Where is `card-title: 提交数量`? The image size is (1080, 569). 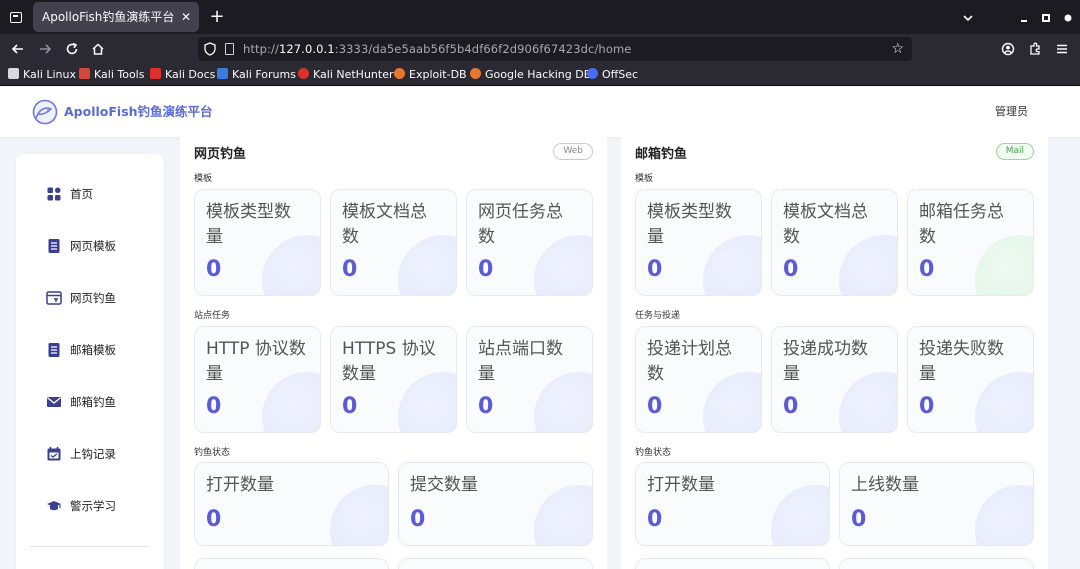 card-title: 提交数量 is located at coordinates (444, 485).